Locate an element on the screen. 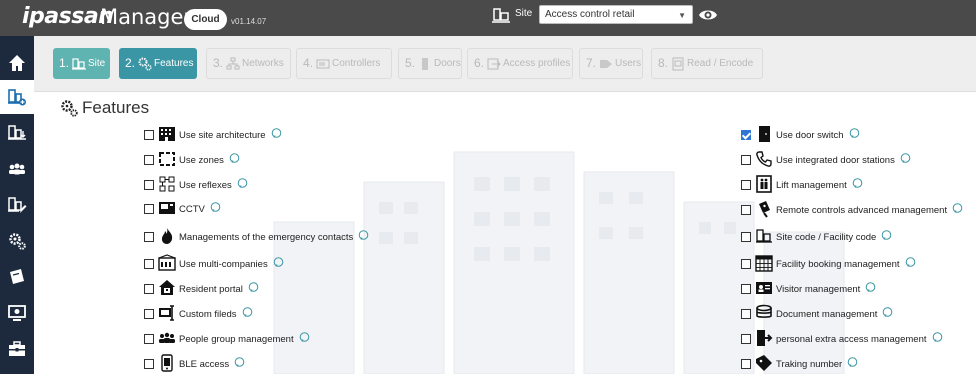 This screenshot has height=374, width=976. feature-integrated-door-stations: Use integrated door stations is located at coordinates (826, 159).